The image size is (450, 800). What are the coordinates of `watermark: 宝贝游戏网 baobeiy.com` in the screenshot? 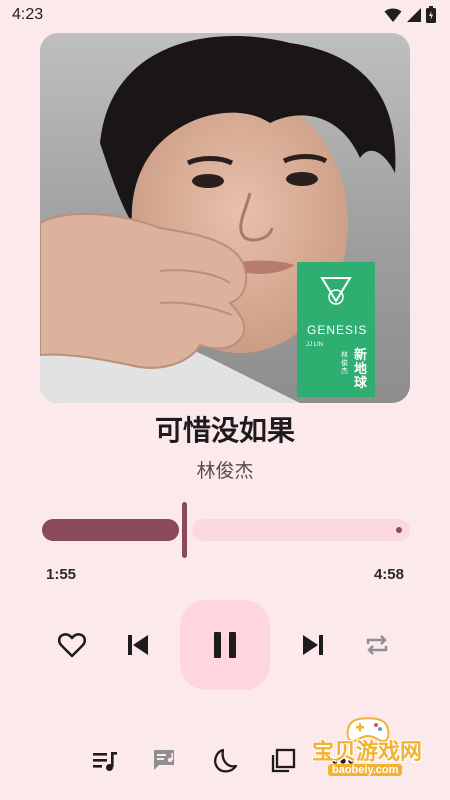 It's located at (347, 749).